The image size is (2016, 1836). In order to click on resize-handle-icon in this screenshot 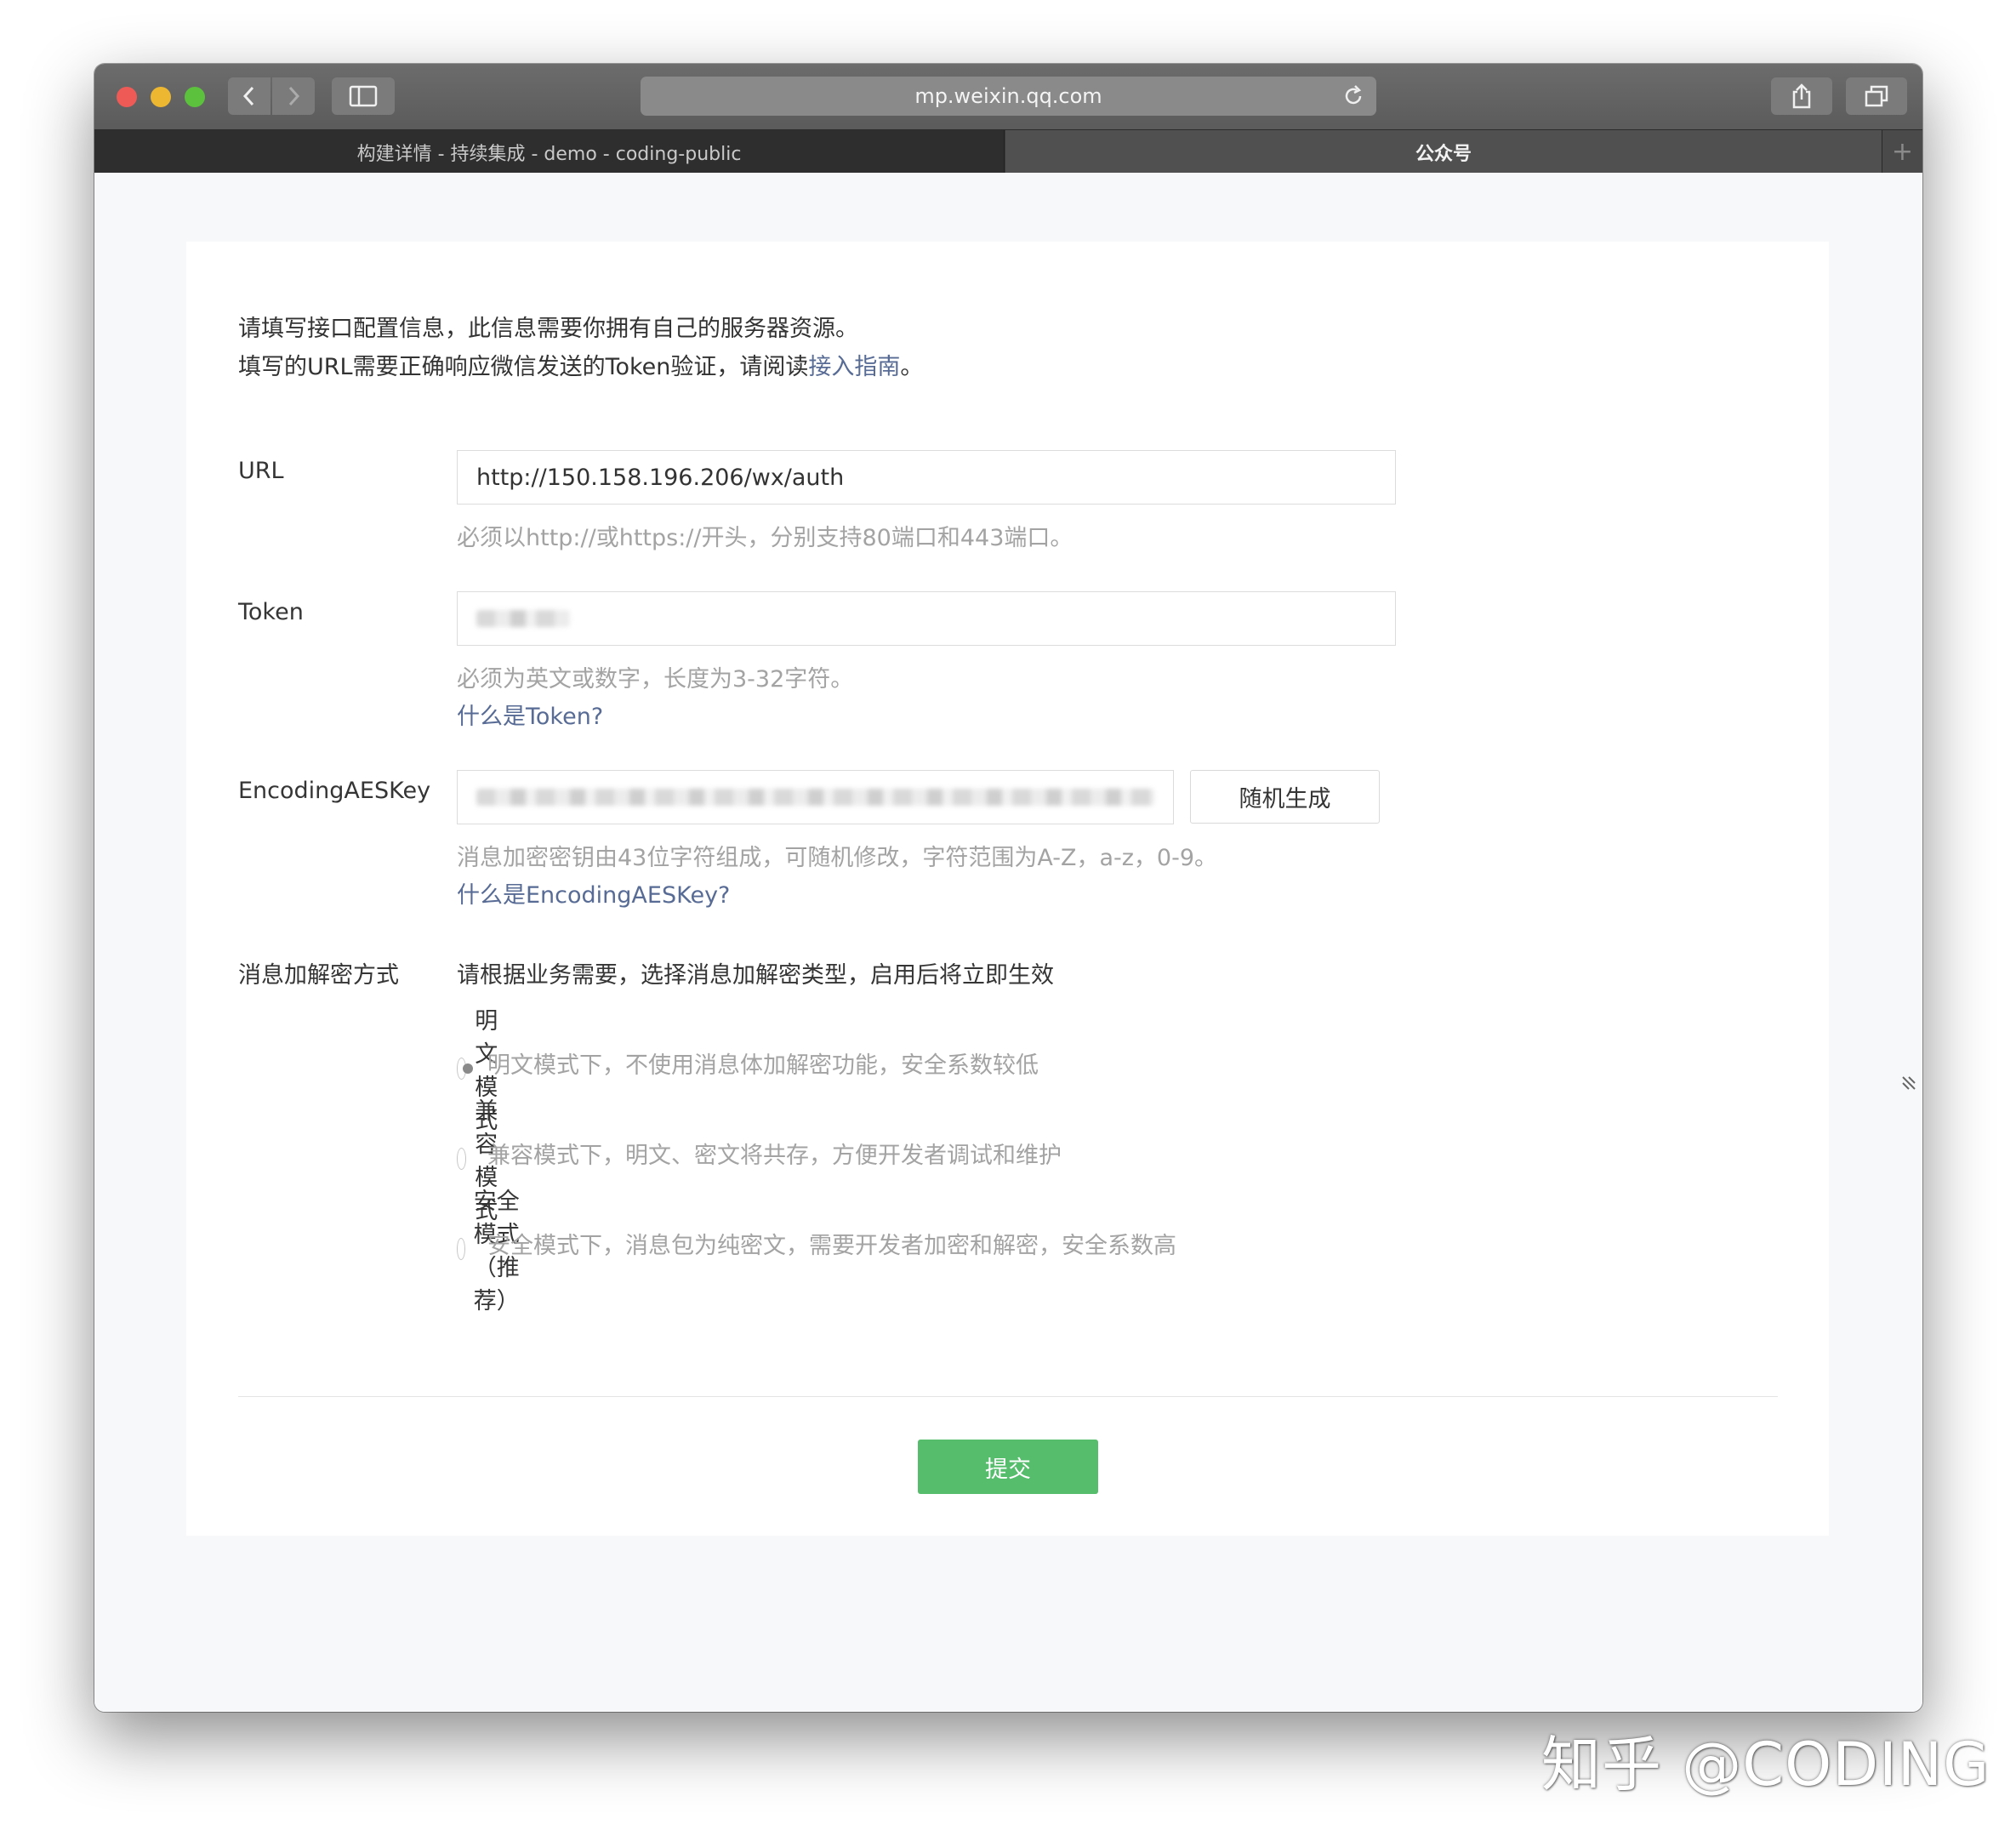, I will do `click(1908, 1083)`.